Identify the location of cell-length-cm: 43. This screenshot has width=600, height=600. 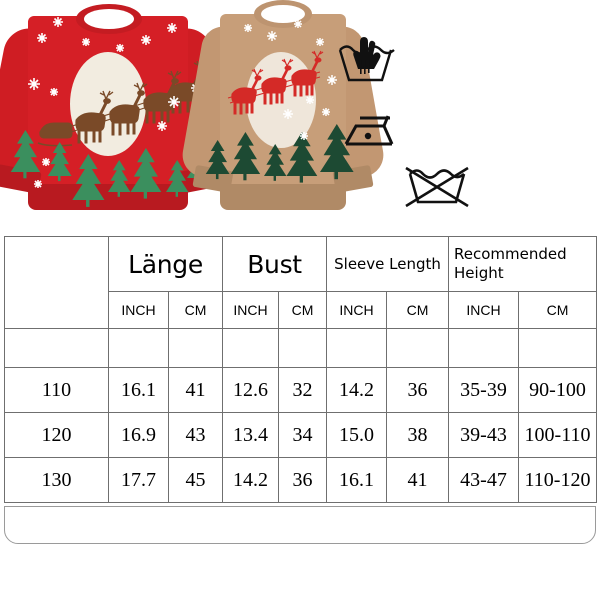
(195, 435).